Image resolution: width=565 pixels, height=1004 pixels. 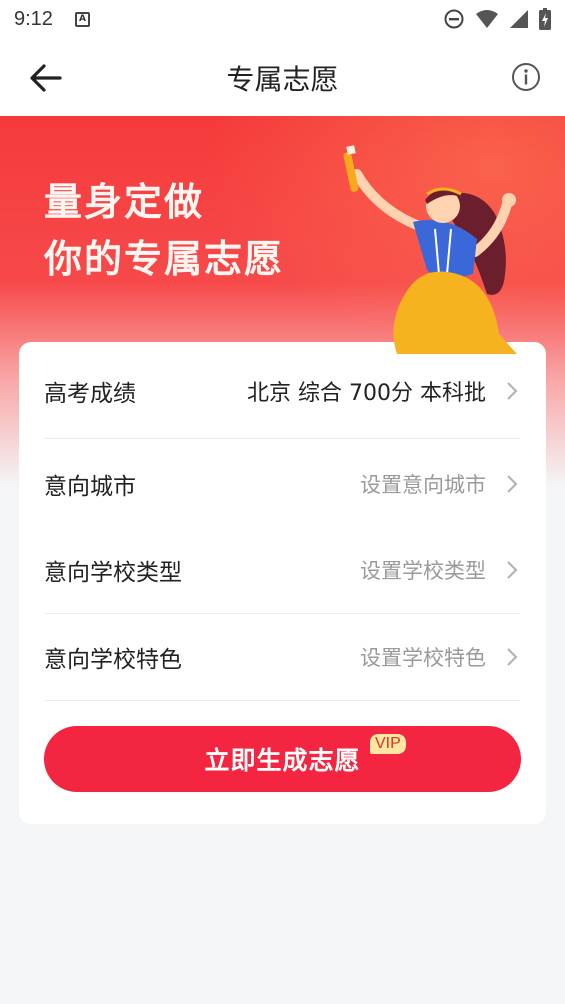 I want to click on signal-icon, so click(x=519, y=19).